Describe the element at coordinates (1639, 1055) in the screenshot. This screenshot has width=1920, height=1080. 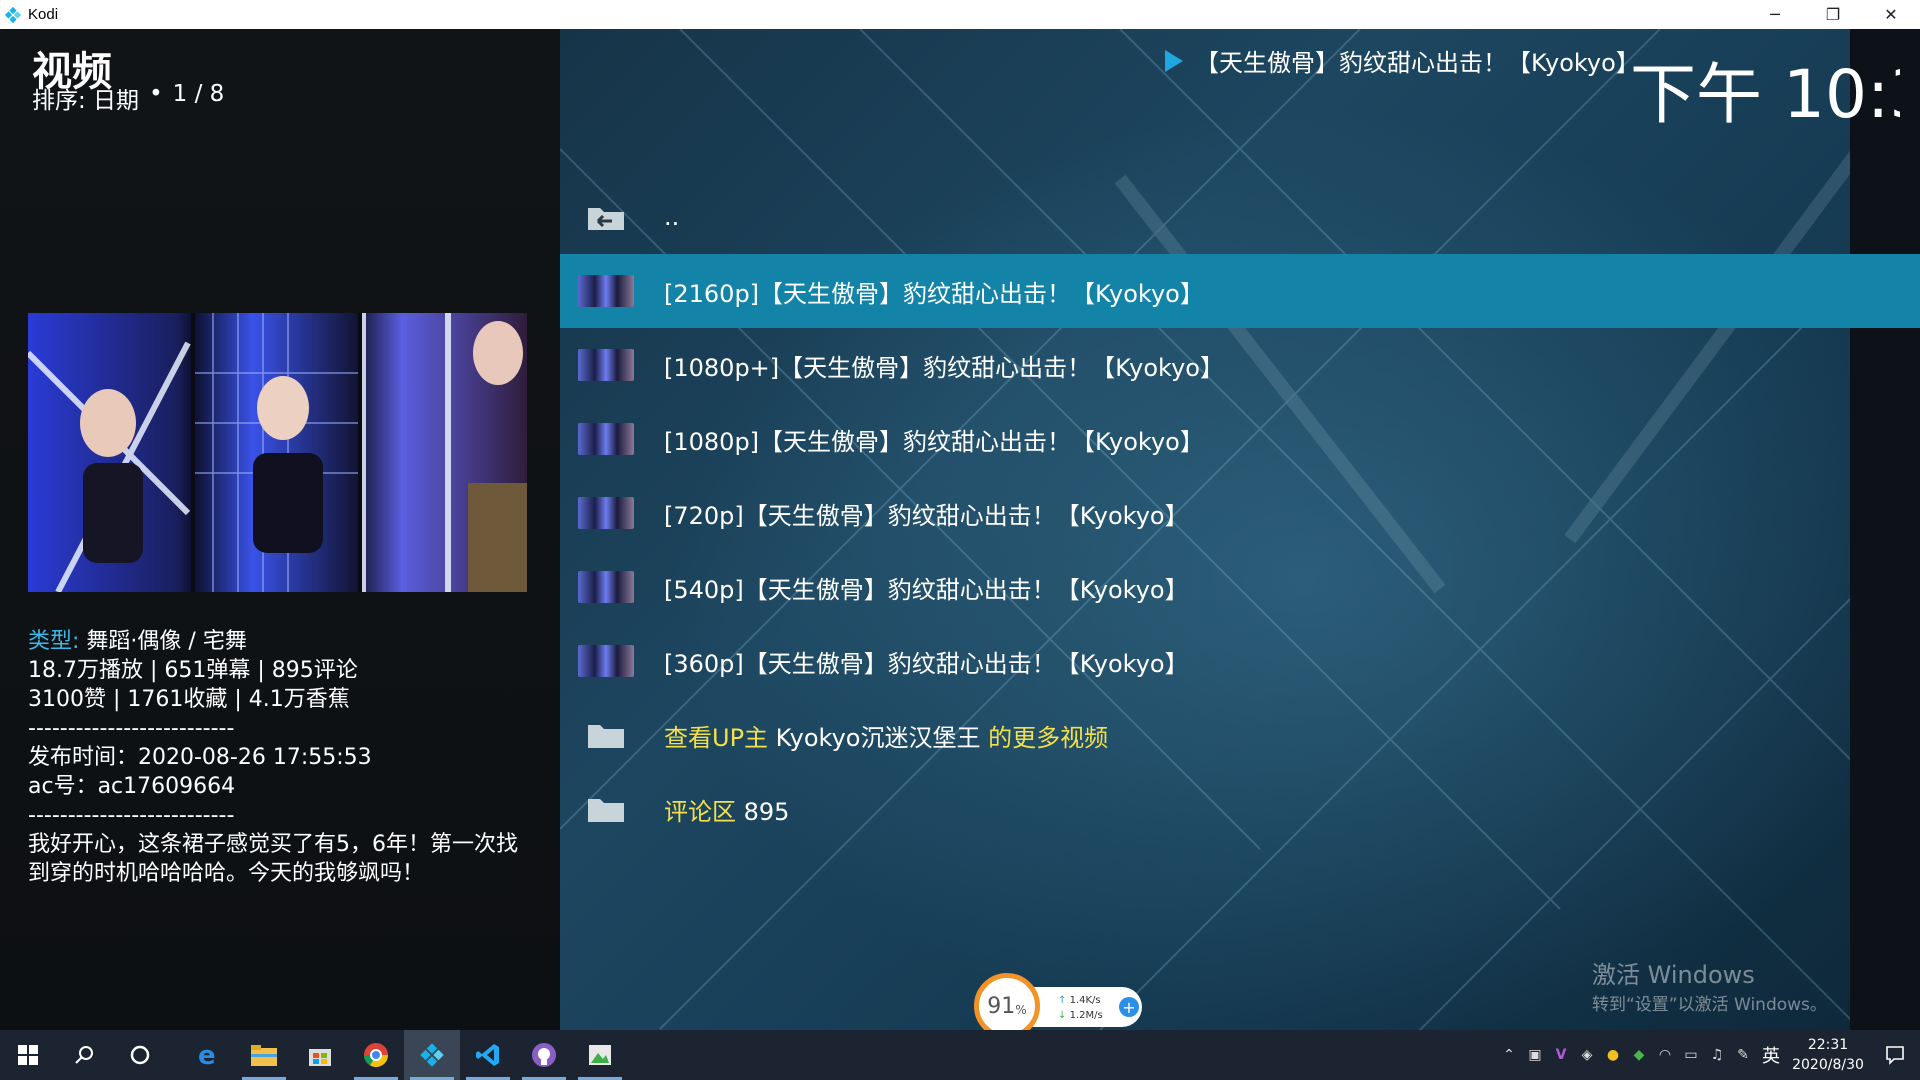
I see `tray-shield-icon: ◆` at that location.